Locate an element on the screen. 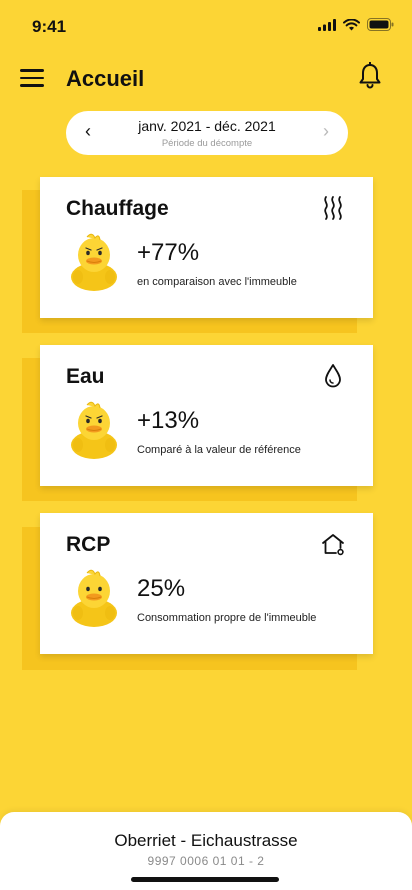 The width and height of the screenshot is (412, 890). house-icon is located at coordinates (333, 545).